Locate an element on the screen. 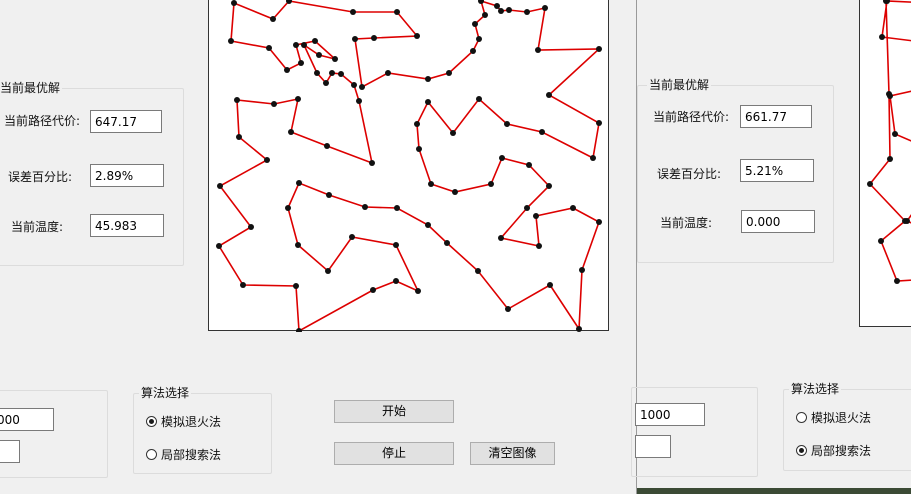 This screenshot has height=494, width=911. parameter-group is located at coordinates (54, 434).